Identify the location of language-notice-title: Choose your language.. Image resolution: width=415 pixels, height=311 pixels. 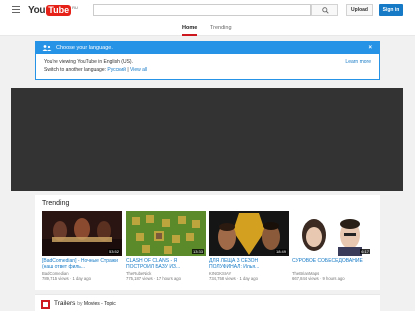
(84, 48).